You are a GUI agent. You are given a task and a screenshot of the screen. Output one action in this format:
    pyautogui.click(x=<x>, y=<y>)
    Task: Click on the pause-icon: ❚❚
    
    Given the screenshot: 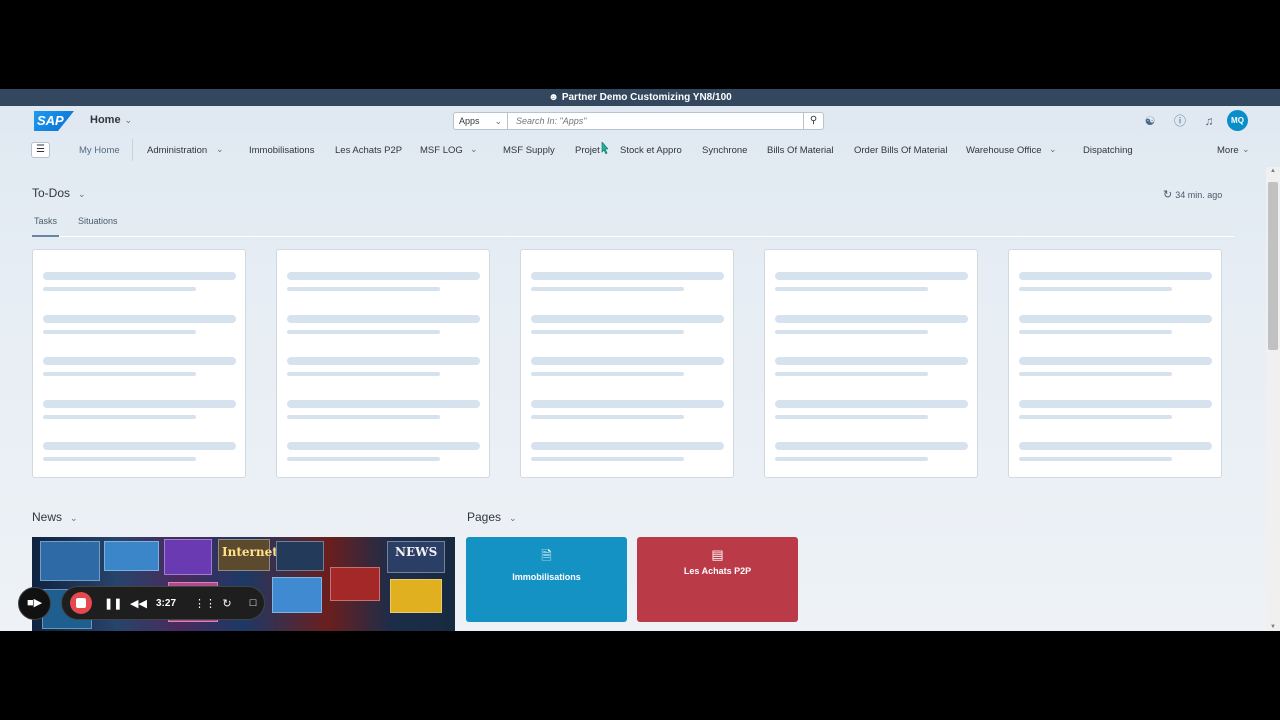 What is the action you would take?
    pyautogui.click(x=113, y=603)
    